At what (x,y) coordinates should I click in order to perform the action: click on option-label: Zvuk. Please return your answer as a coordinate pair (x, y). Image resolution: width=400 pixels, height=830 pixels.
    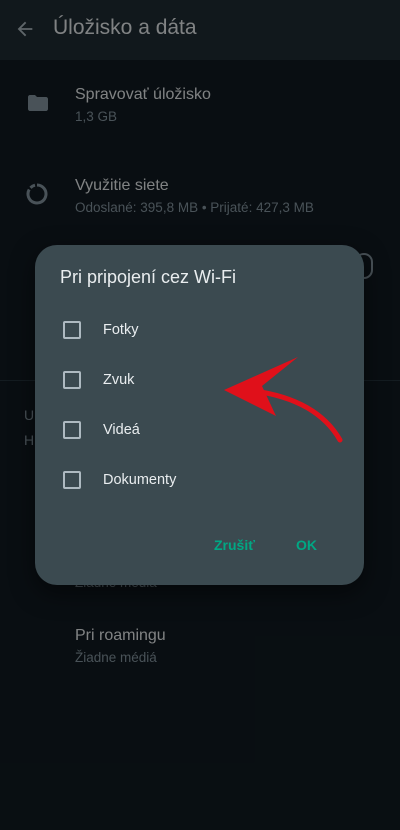
    Looking at the image, I should click on (119, 380).